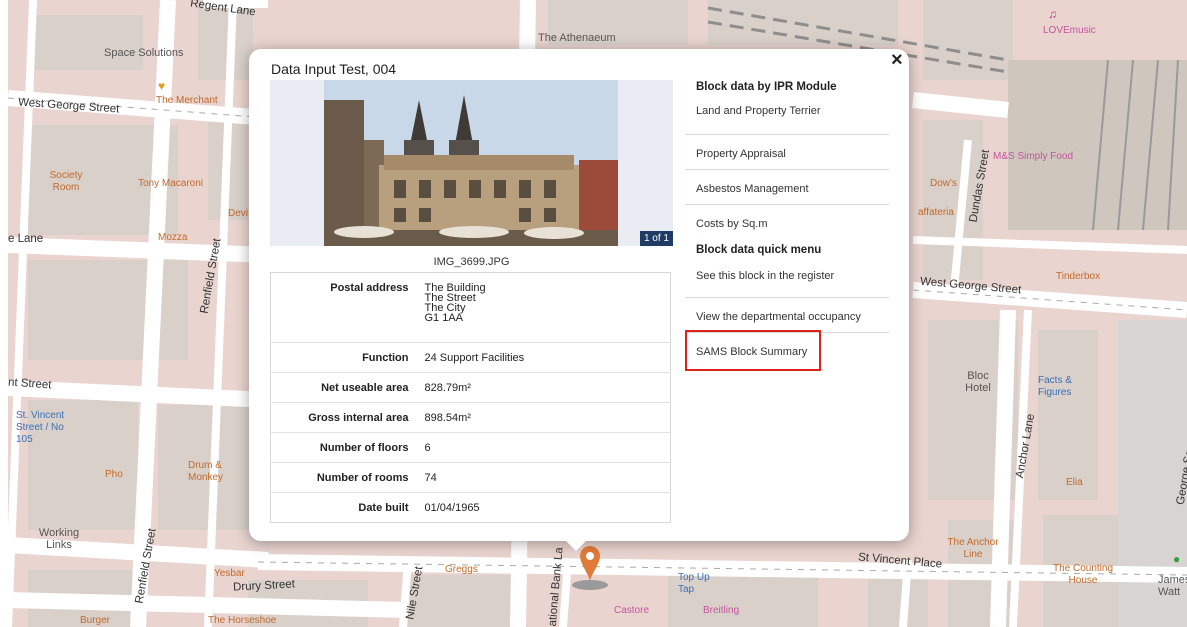 Image resolution: width=1187 pixels, height=627 pixels. Describe the element at coordinates (229, 573) in the screenshot. I see `map-label: Yesbar` at that location.